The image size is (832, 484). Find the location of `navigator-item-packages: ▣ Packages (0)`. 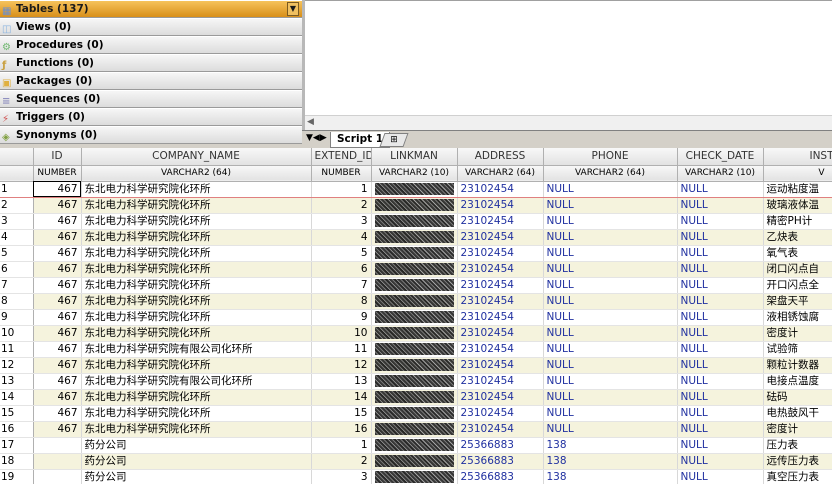

navigator-item-packages: ▣ Packages (0) is located at coordinates (151, 81).